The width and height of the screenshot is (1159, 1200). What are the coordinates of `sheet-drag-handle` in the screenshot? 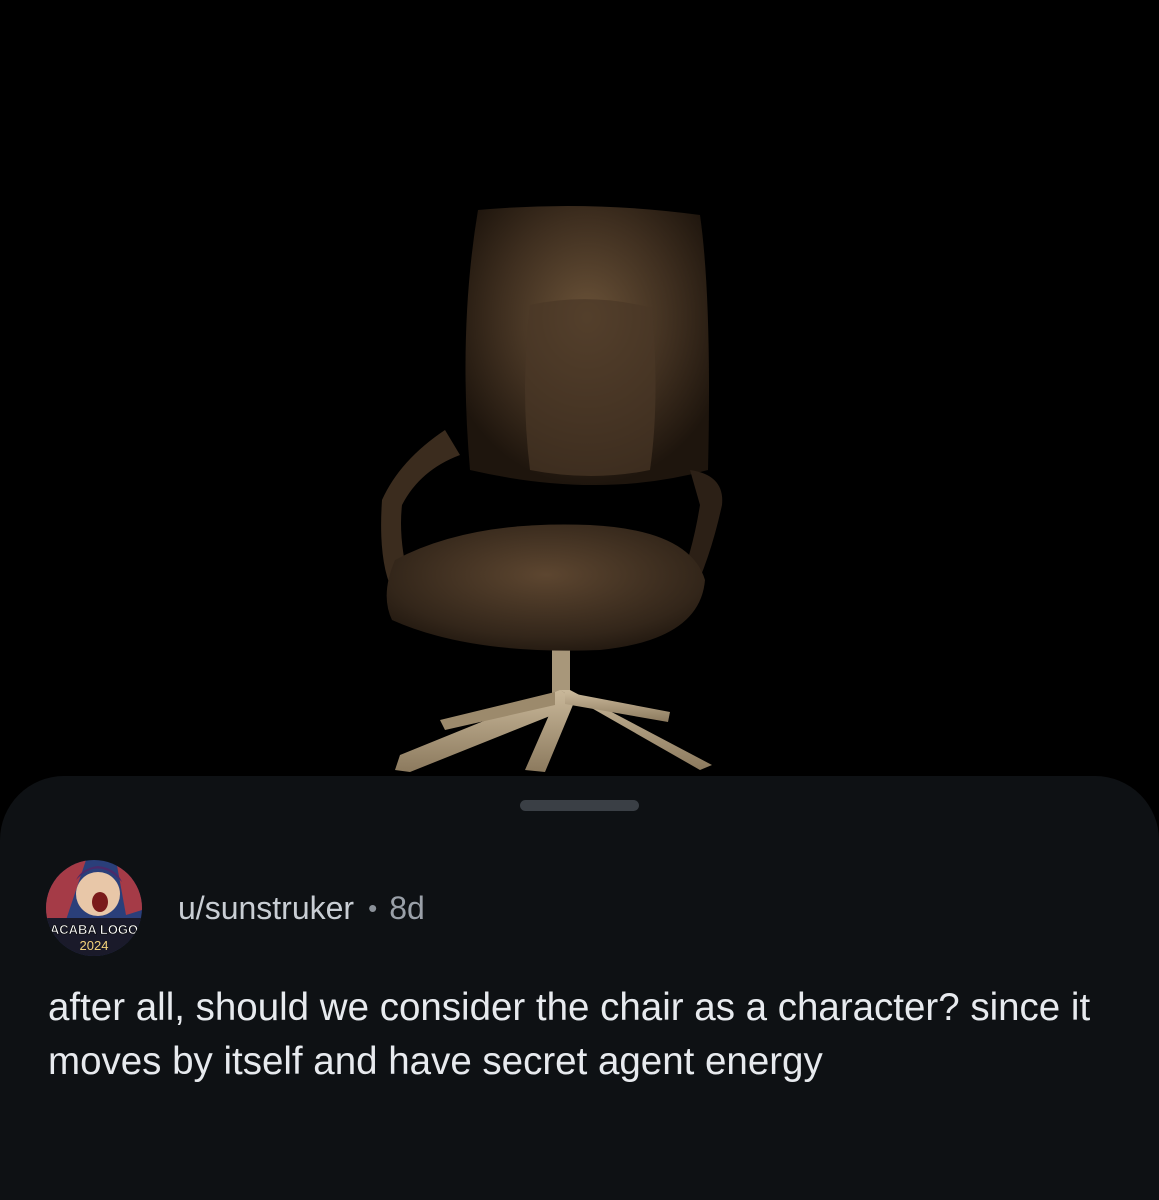 It's located at (579, 805).